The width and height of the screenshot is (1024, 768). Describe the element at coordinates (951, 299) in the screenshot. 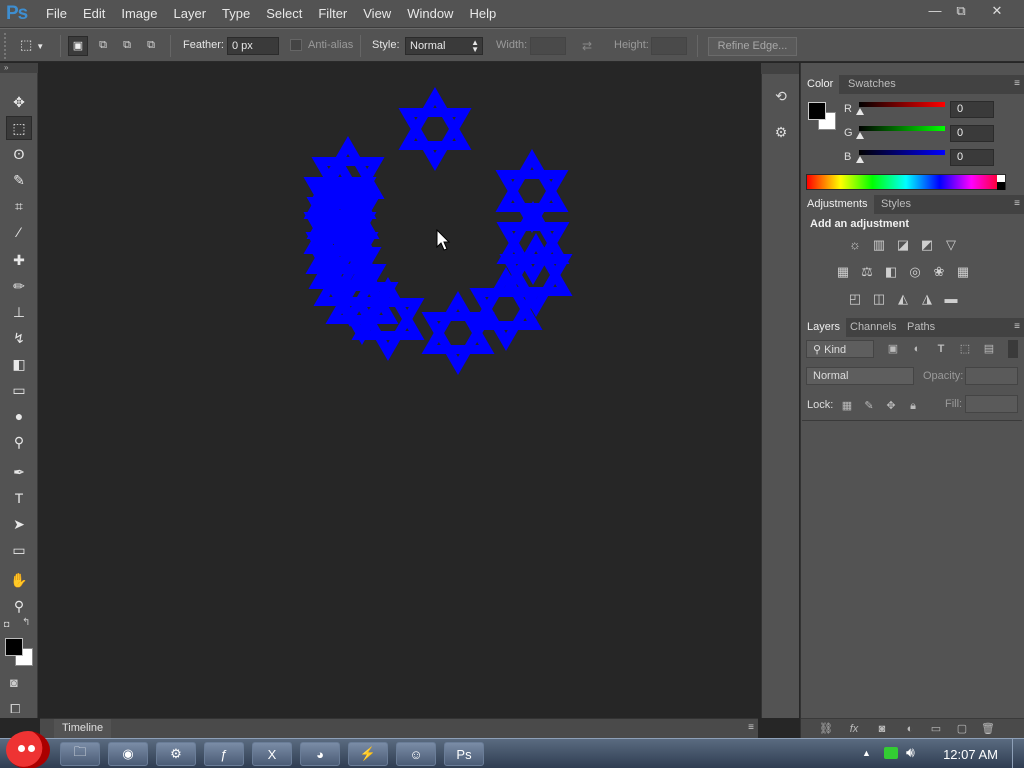

I see `gradient-map-icon: ▬` at that location.